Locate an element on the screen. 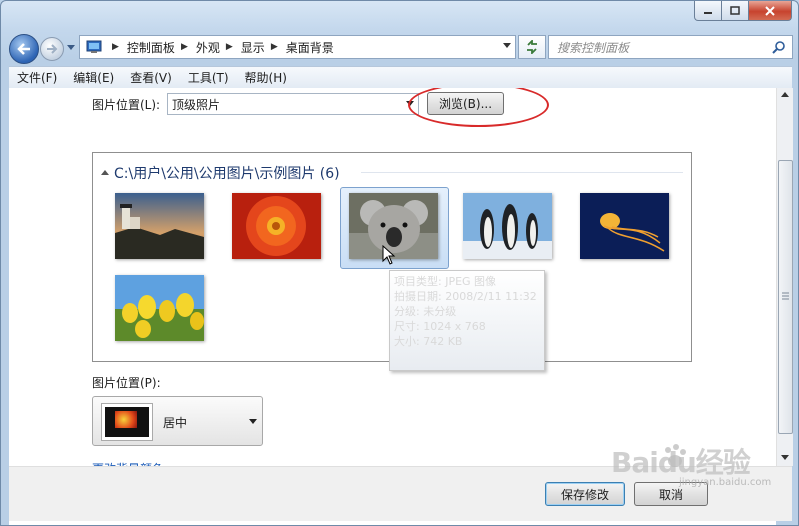  breadcrumb-label: 桌面背景 is located at coordinates (309, 47).